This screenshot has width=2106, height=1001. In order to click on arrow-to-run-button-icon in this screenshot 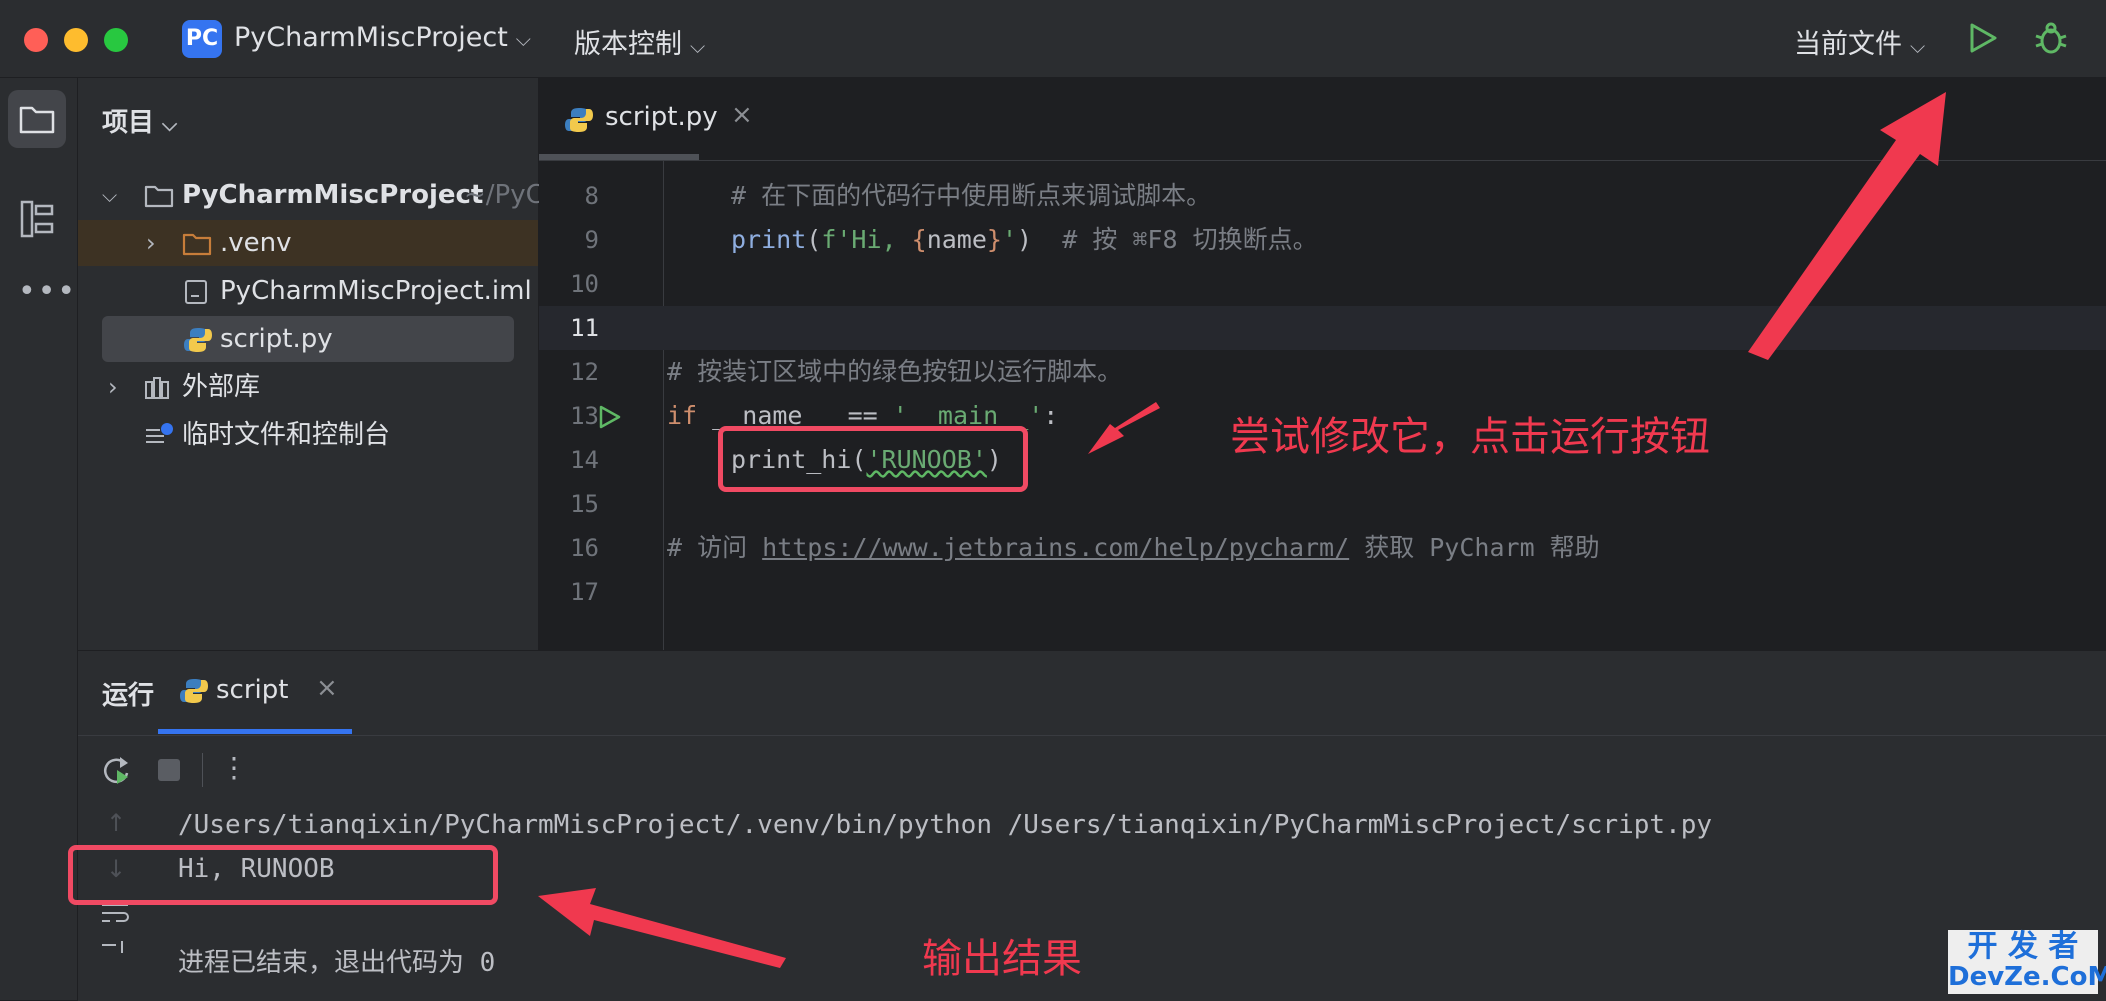, I will do `click(1847, 226)`.